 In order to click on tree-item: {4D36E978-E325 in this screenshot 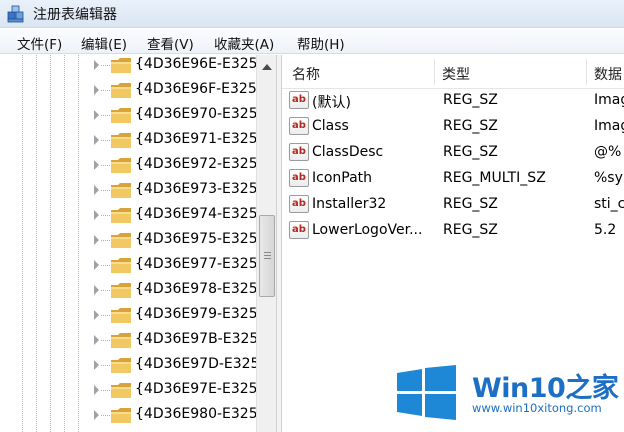, I will do `click(129, 290)`.